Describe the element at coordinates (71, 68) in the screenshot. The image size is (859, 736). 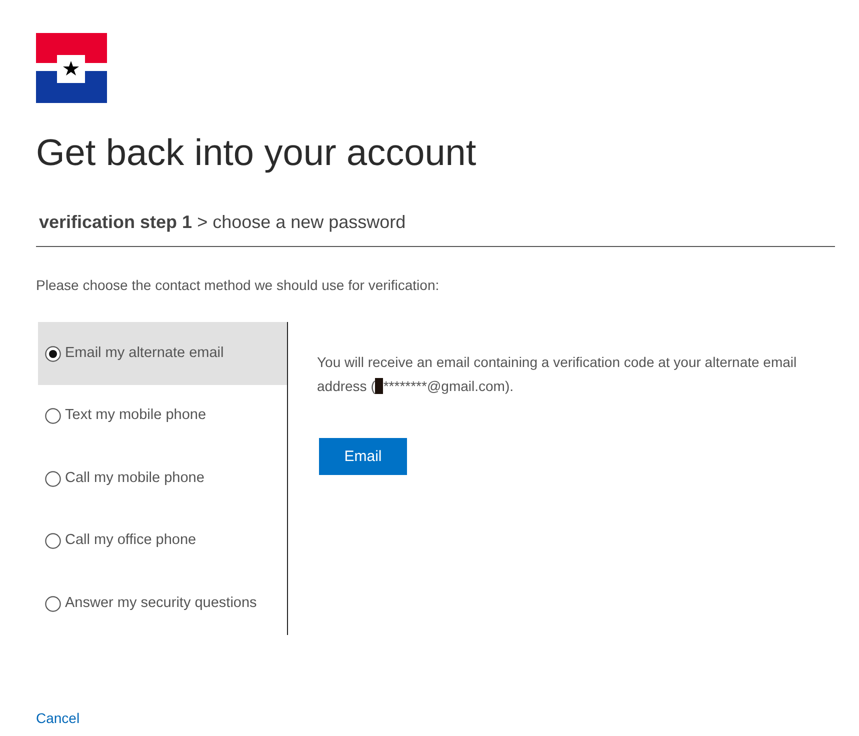
I see `flag-logo` at that location.